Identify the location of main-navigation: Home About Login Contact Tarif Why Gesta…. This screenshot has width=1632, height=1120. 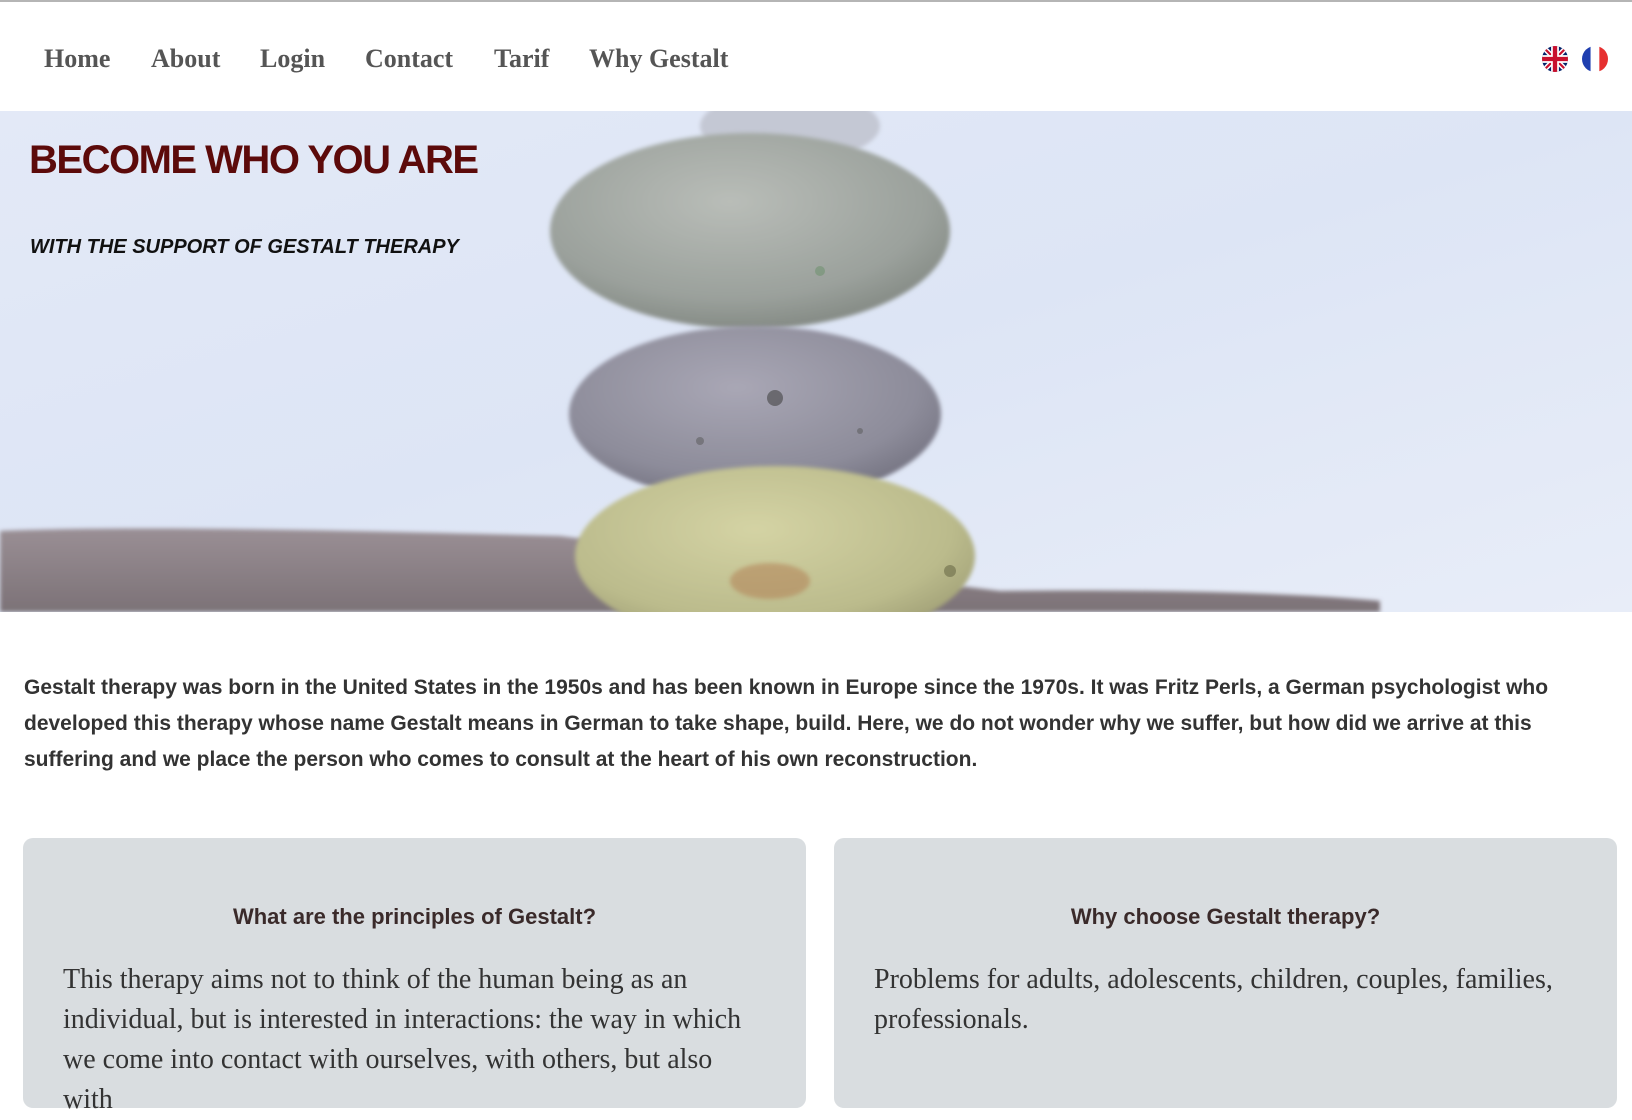
(816, 55).